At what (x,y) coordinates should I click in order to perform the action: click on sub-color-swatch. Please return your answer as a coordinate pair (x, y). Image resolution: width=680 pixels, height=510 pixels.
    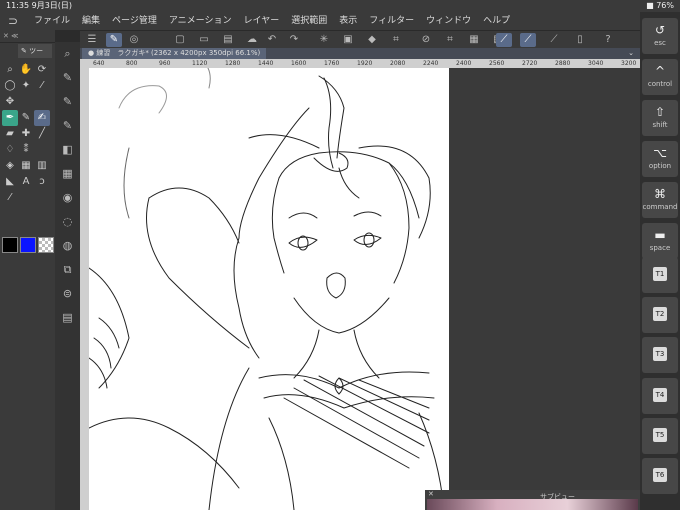
    Looking at the image, I should click on (28, 245).